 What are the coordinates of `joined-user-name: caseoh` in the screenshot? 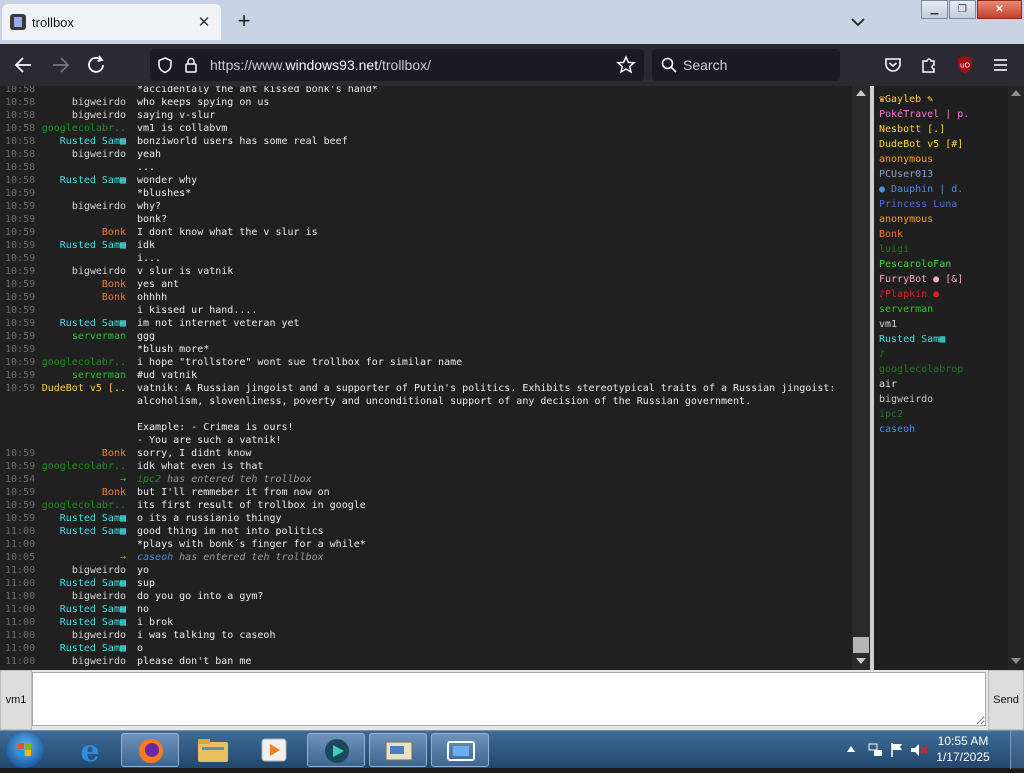 It's located at (155, 557).